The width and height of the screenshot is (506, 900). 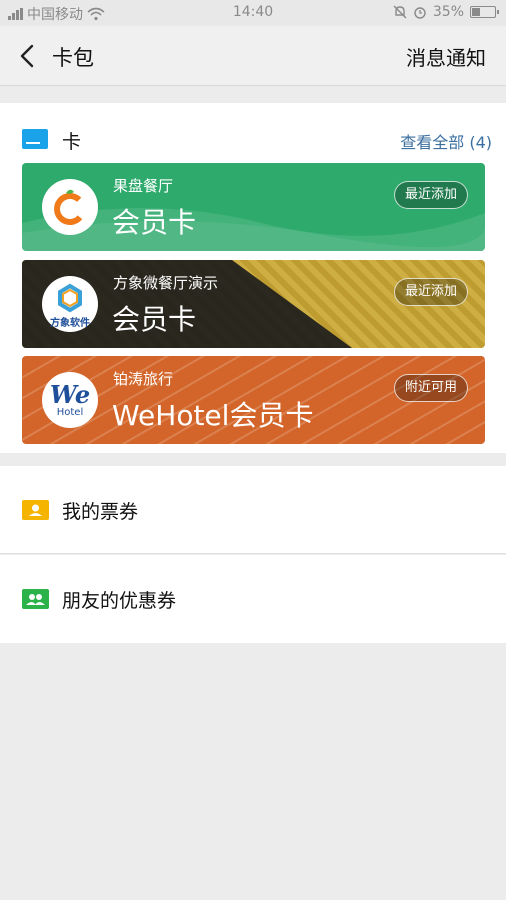 What do you see at coordinates (72, 142) in the screenshot?
I see `cards-section-title: 卡` at bounding box center [72, 142].